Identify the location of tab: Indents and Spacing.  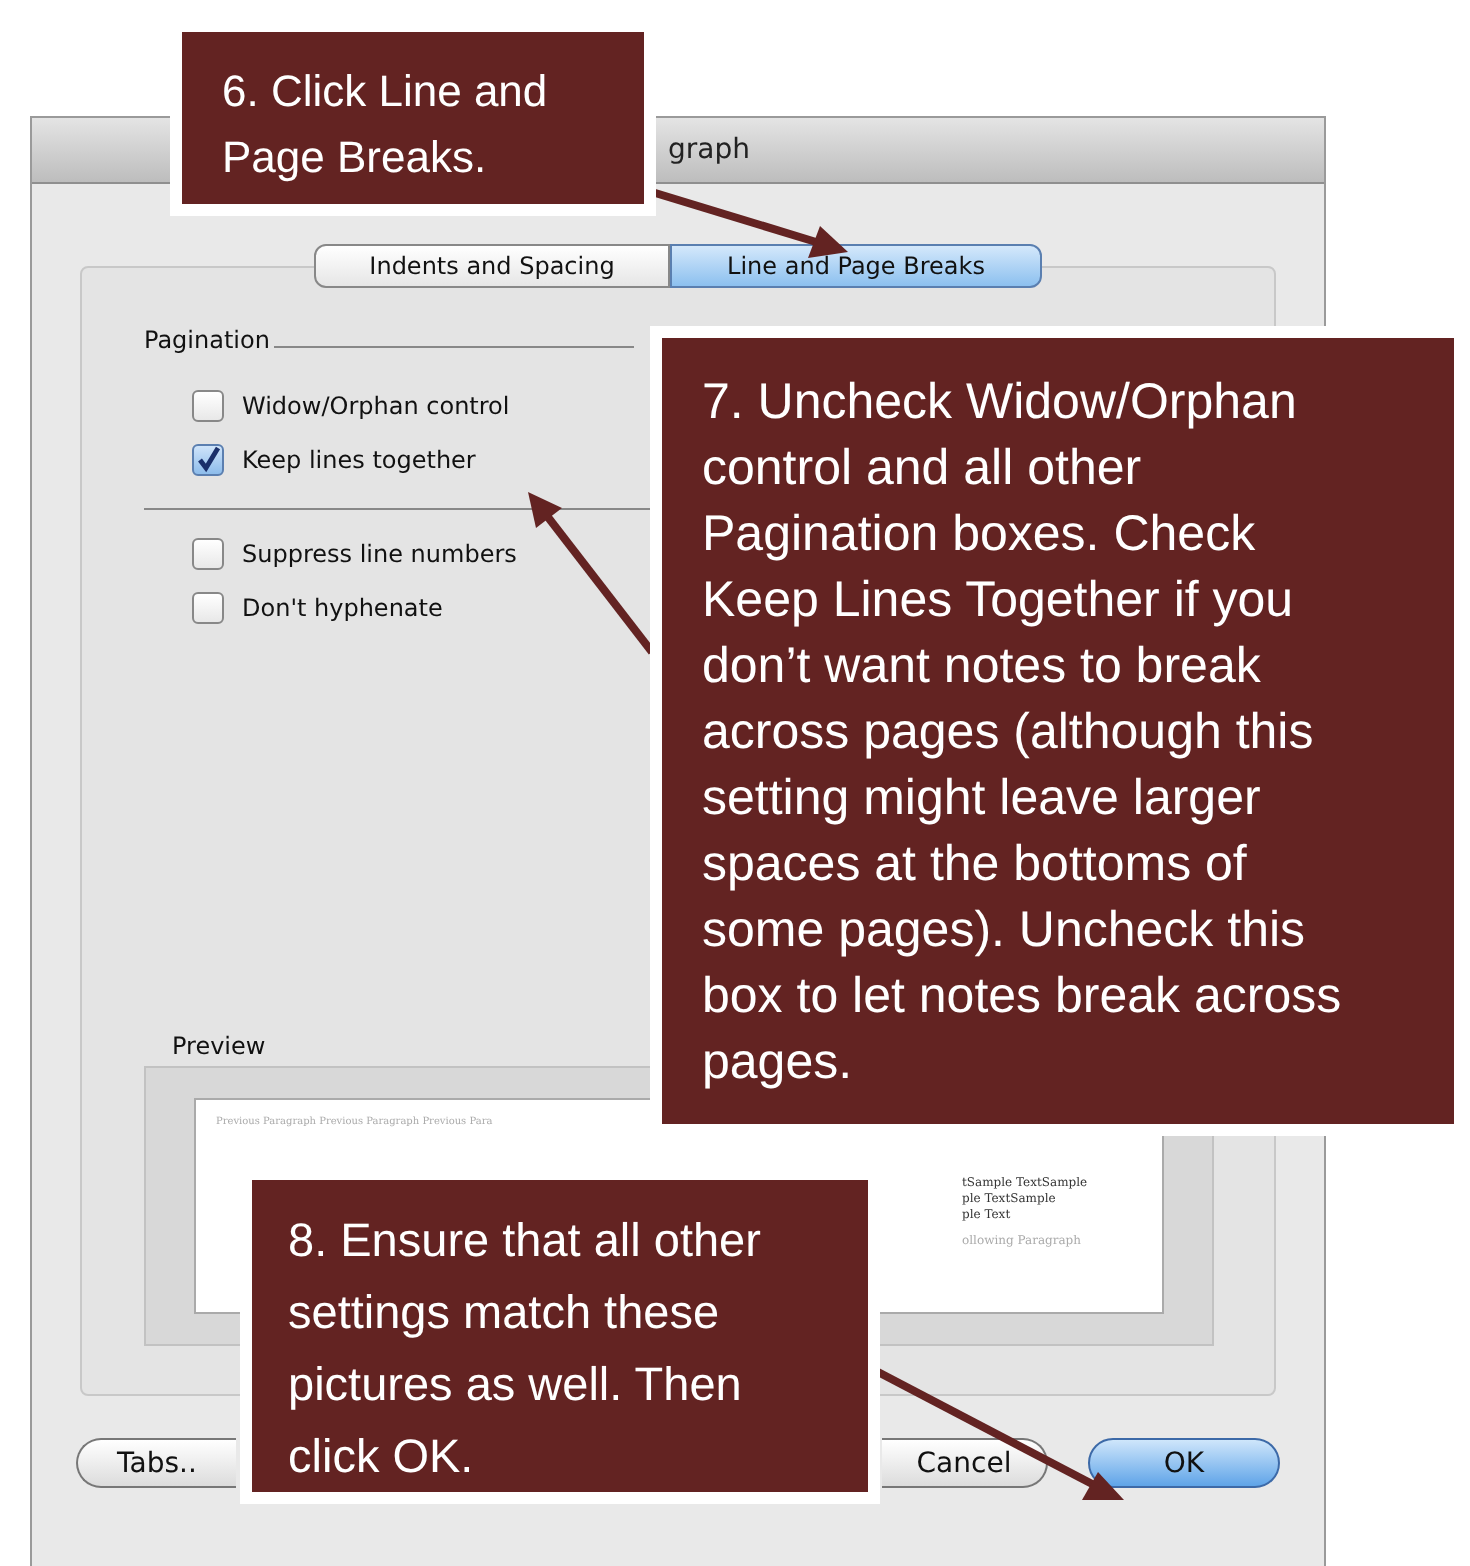
(492, 266).